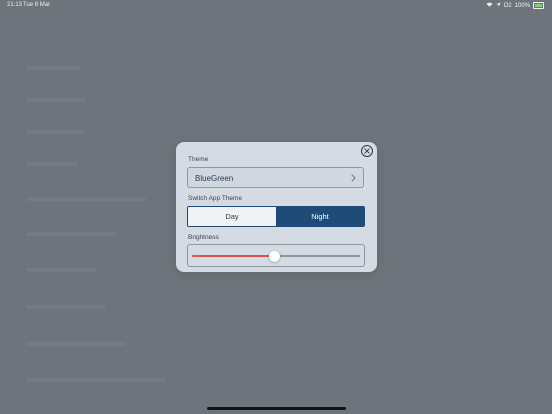  I want to click on theme-selector: BlueGreen, so click(275, 177).